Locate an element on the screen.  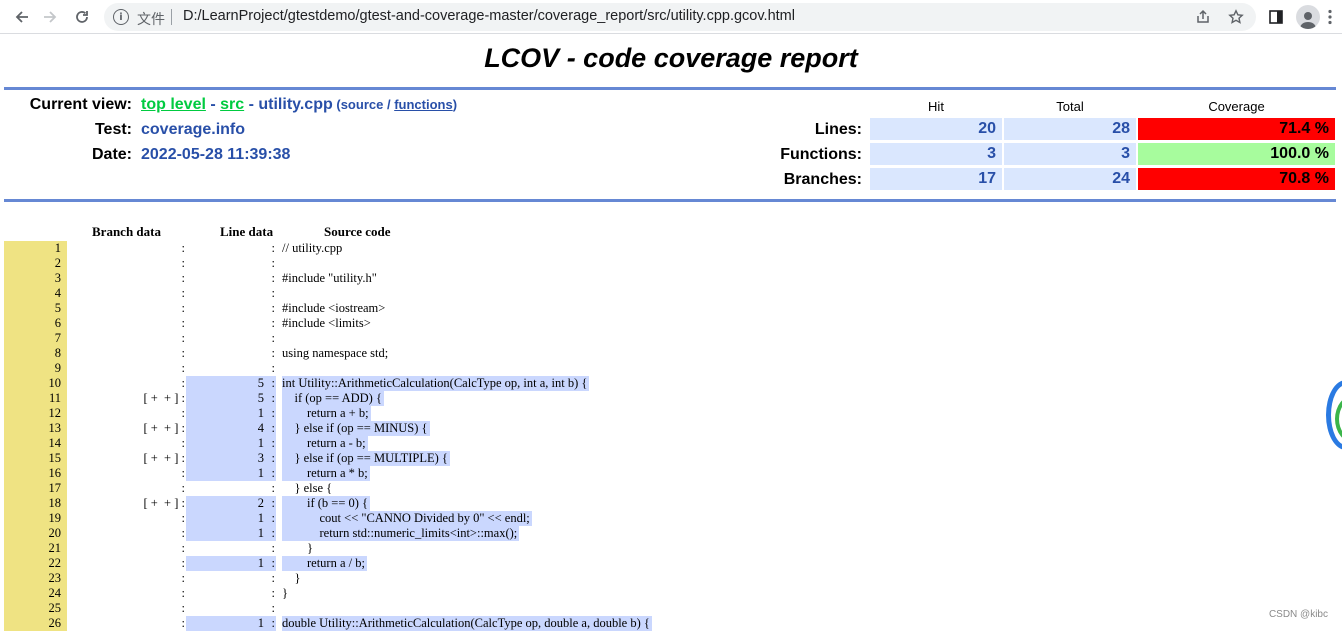
source-code-text: if (op == ADD) { is located at coordinates (333, 398).